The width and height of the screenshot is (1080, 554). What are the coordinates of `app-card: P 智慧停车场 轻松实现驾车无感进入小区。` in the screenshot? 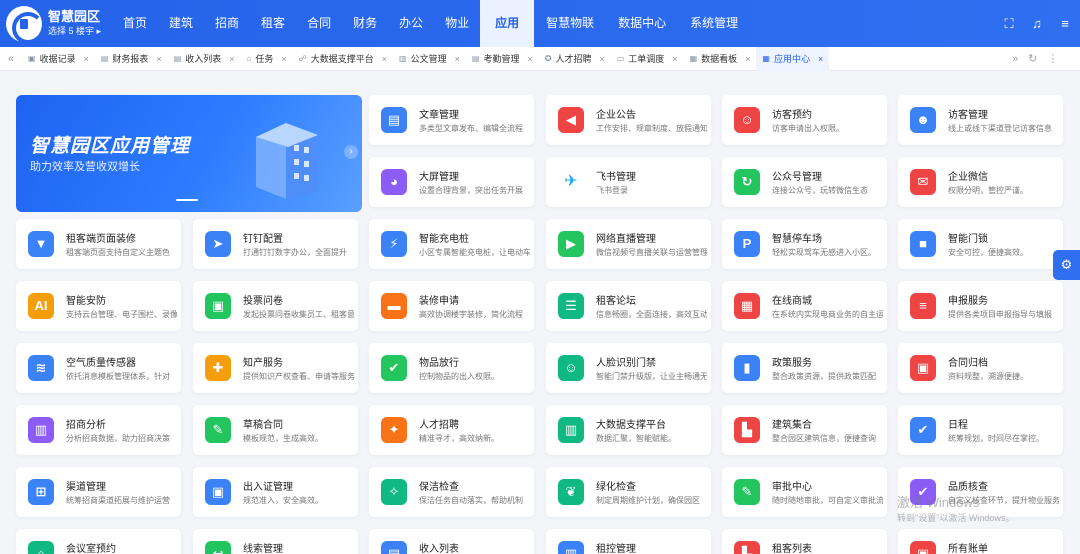 It's located at (804, 244).